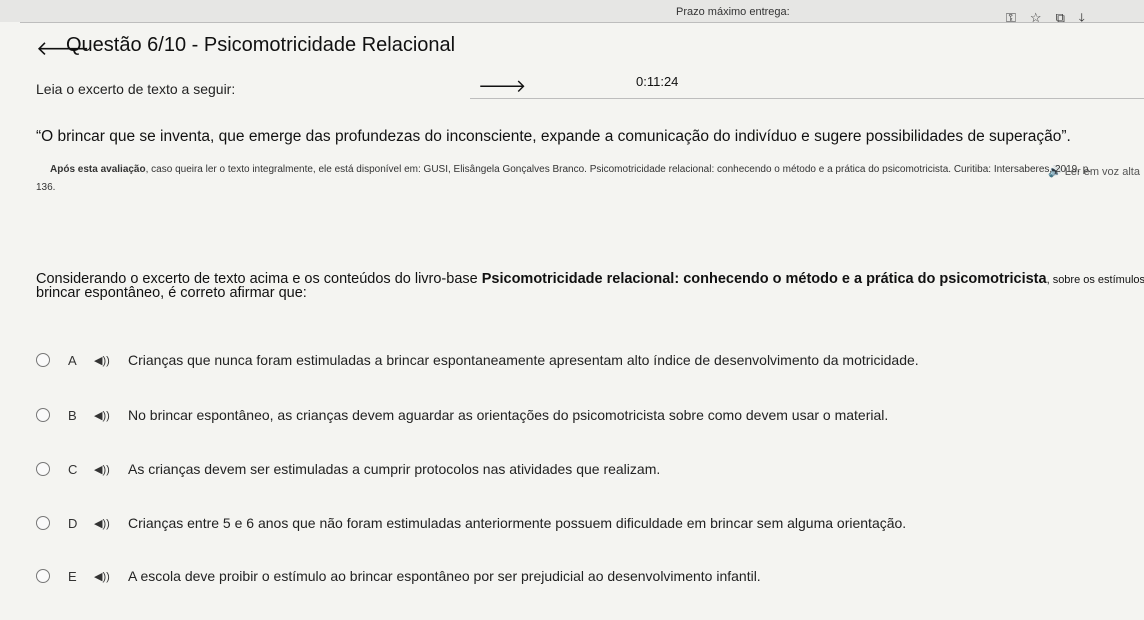 Image resolution: width=1144 pixels, height=620 pixels. I want to click on radio-a, so click(43, 360).